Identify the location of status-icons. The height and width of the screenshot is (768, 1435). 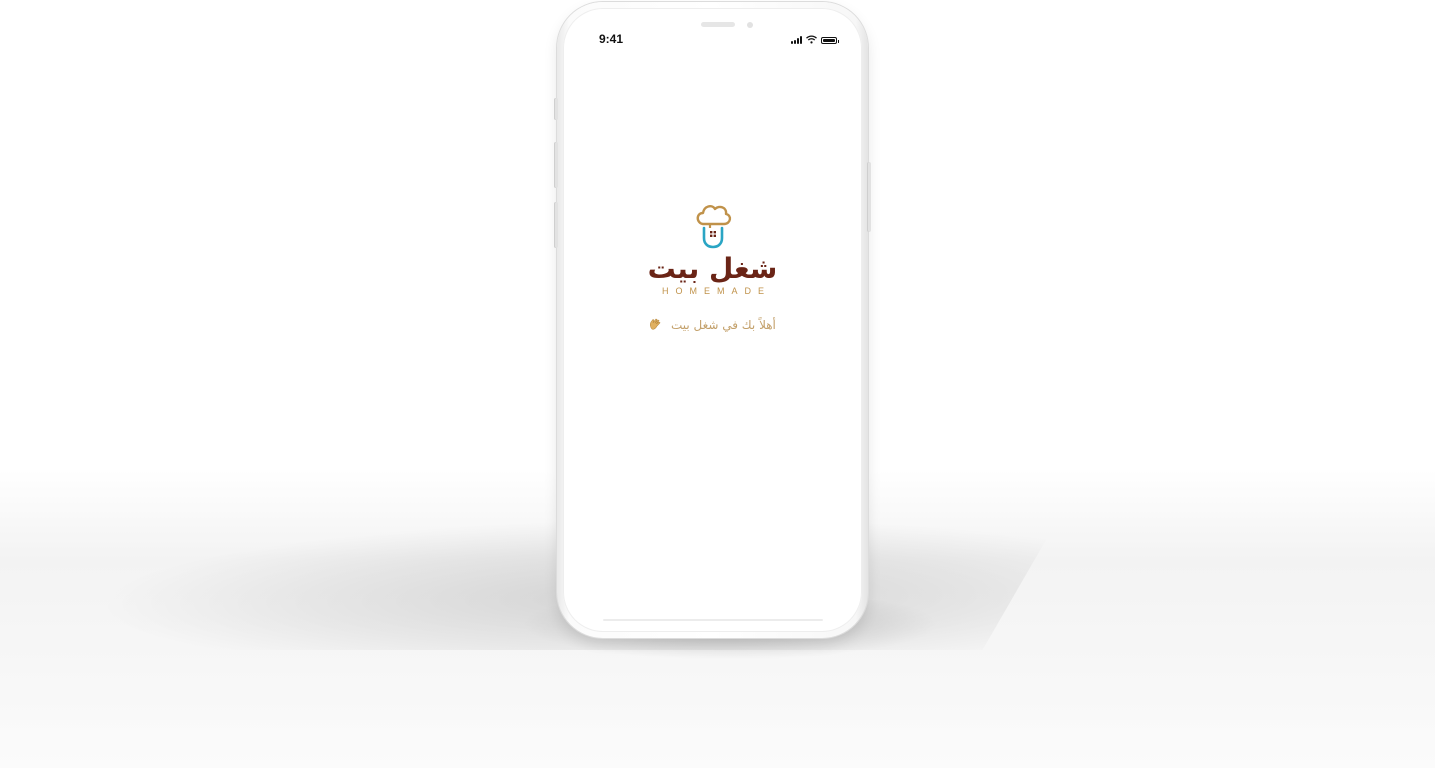
(815, 39).